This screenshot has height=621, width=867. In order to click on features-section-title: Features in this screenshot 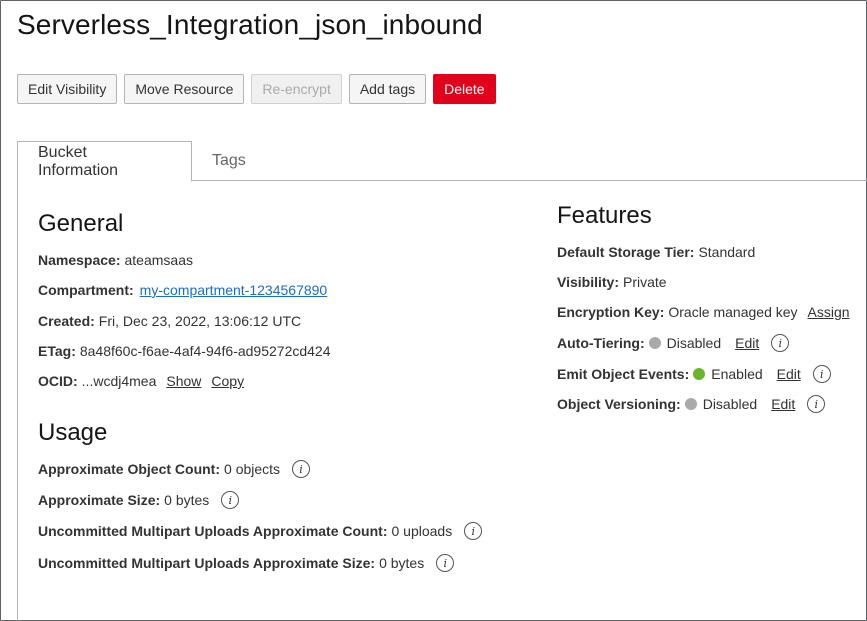, I will do `click(604, 215)`.